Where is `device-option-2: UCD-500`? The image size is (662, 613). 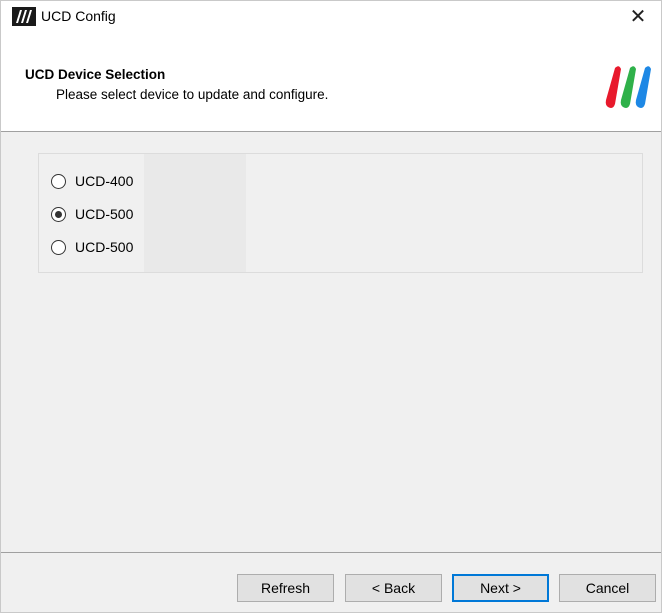
device-option-2: UCD-500 is located at coordinates (92, 247).